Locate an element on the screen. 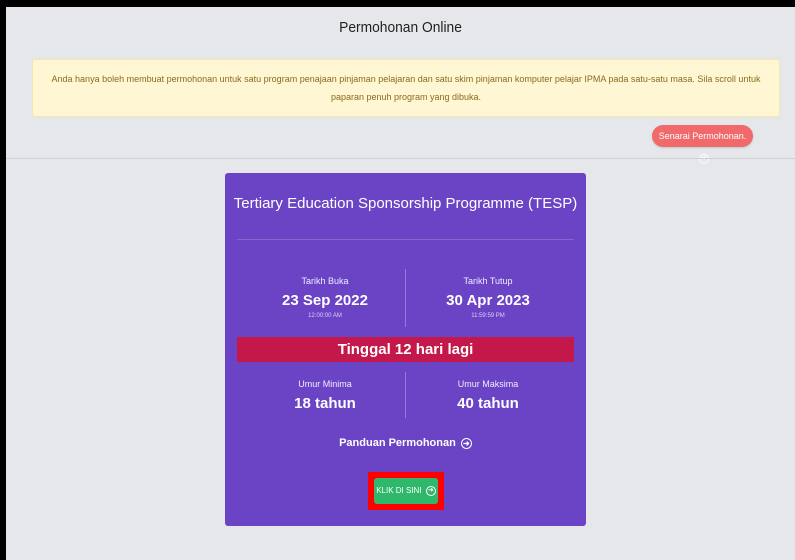 This screenshot has width=795, height=560. countdown-banner: Tinggal 12 hari lagi is located at coordinates (405, 349).